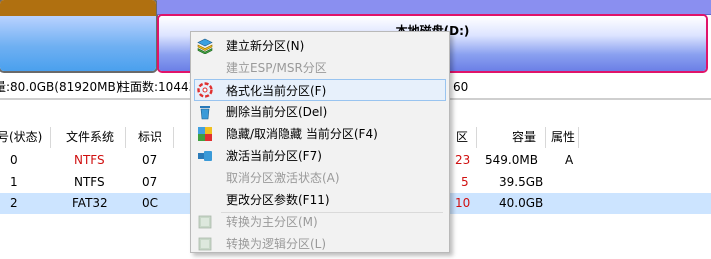 This screenshot has height=259, width=711. I want to click on cell-capacity: 40.0GB, so click(521, 203).